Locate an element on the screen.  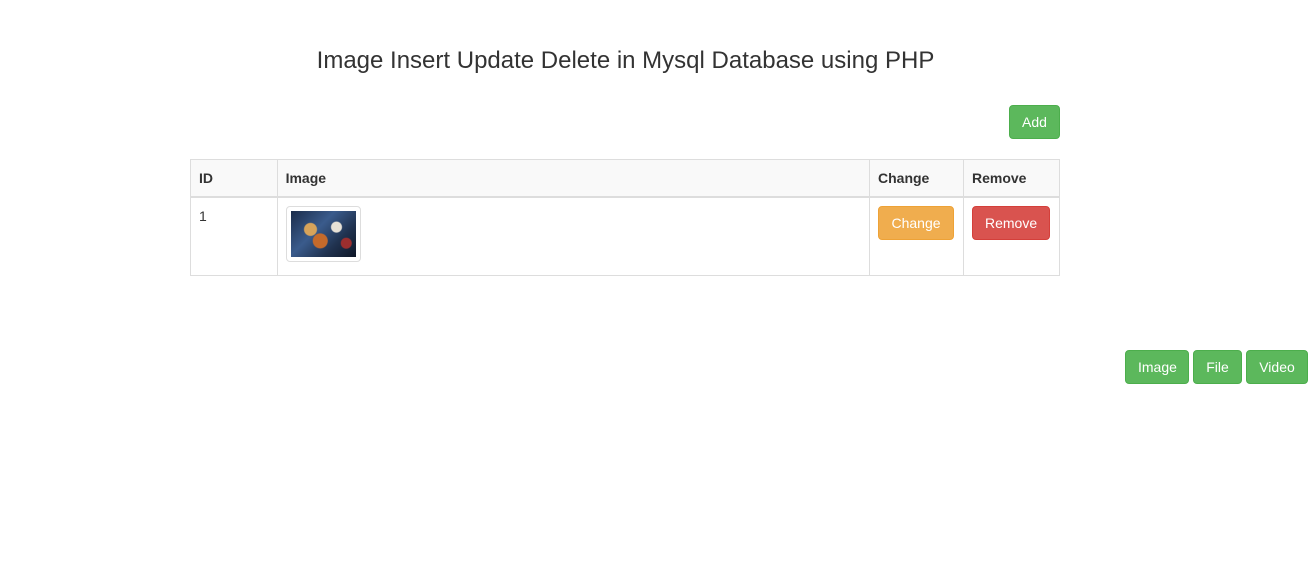
header-image: Image is located at coordinates (573, 178).